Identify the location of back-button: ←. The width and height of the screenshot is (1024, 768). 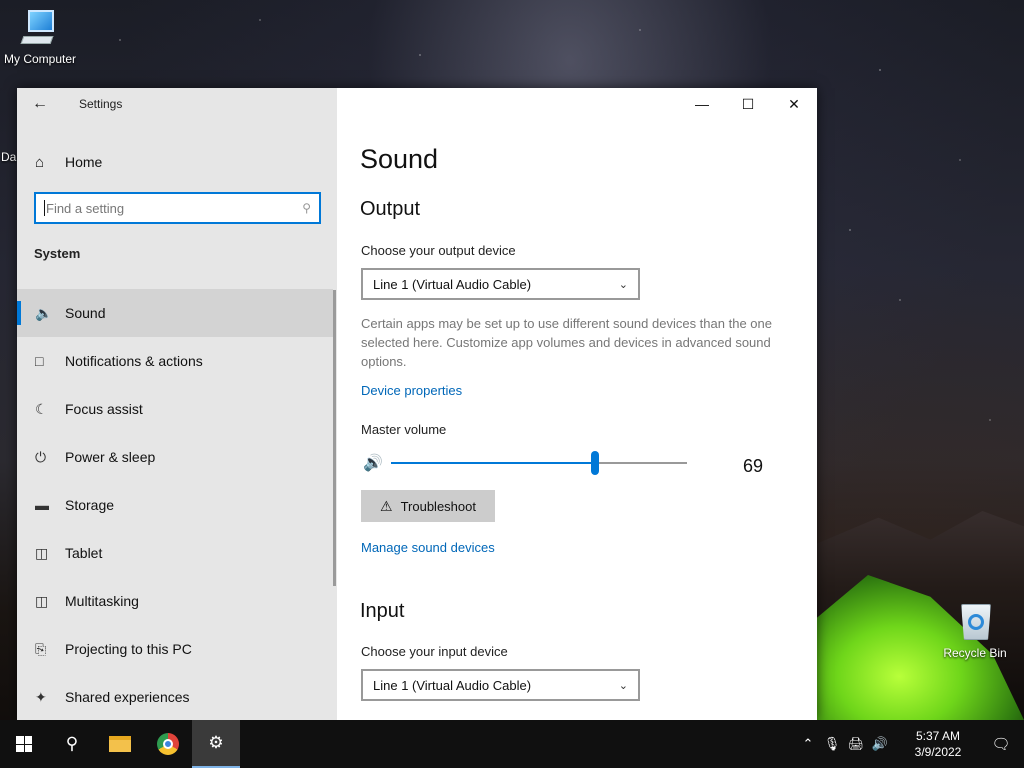
(40, 104).